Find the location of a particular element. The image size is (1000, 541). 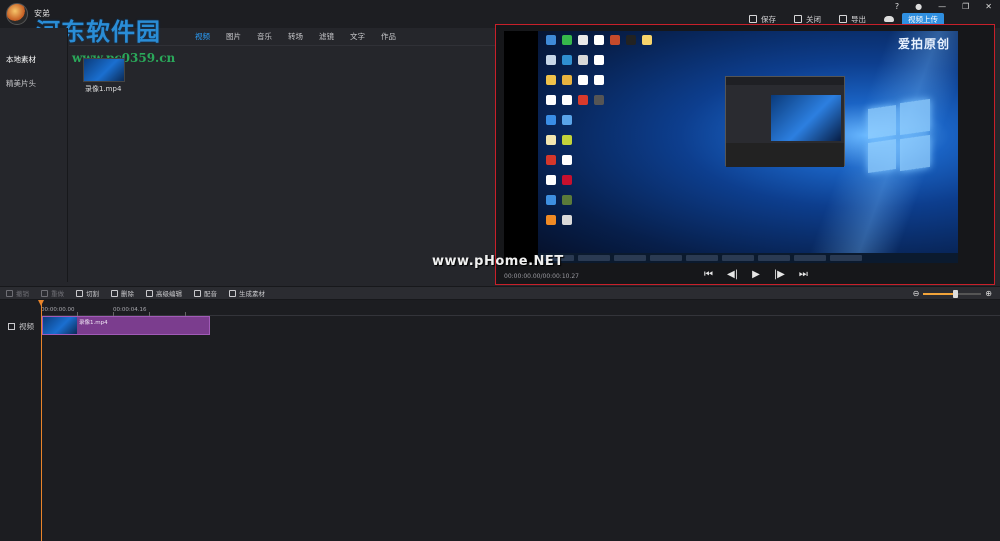

bell-icon: ● is located at coordinates (918, 6).